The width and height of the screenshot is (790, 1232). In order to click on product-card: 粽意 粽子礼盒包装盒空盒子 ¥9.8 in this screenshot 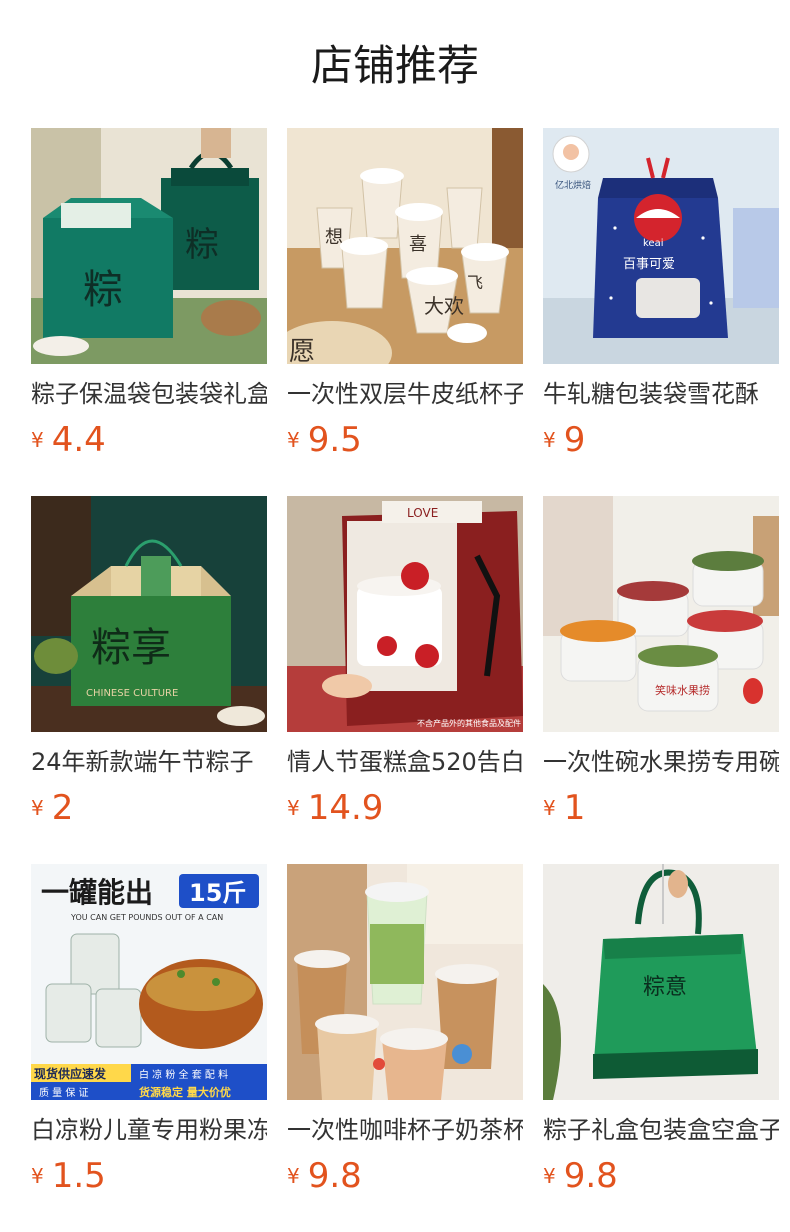, I will do `click(661, 1034)`.